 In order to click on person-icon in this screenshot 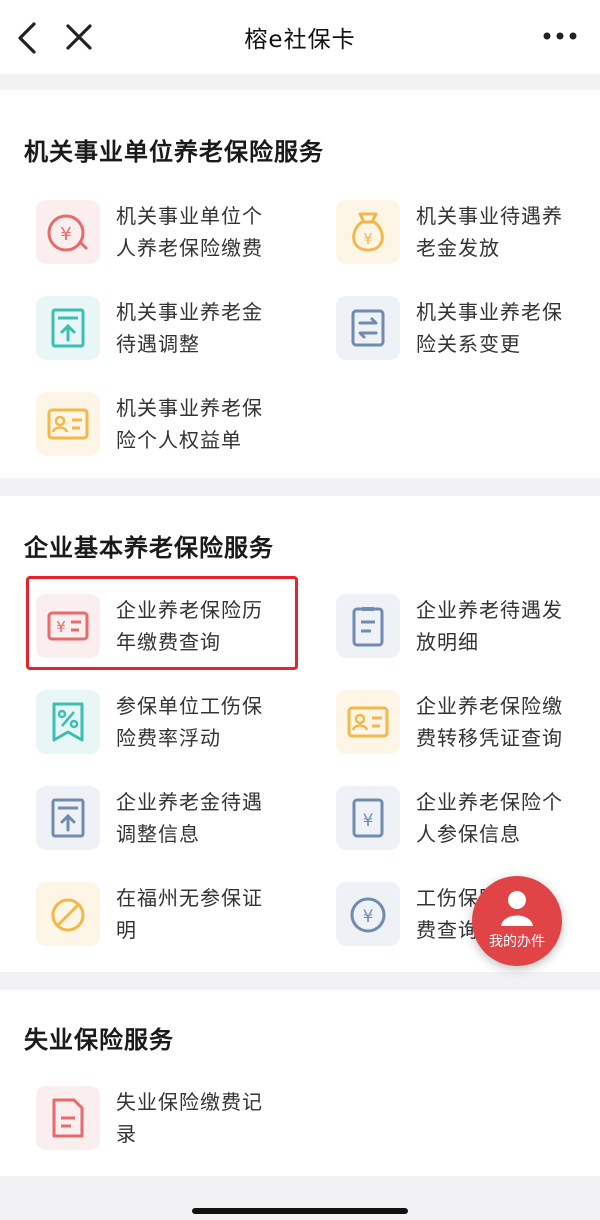, I will do `click(517, 908)`.